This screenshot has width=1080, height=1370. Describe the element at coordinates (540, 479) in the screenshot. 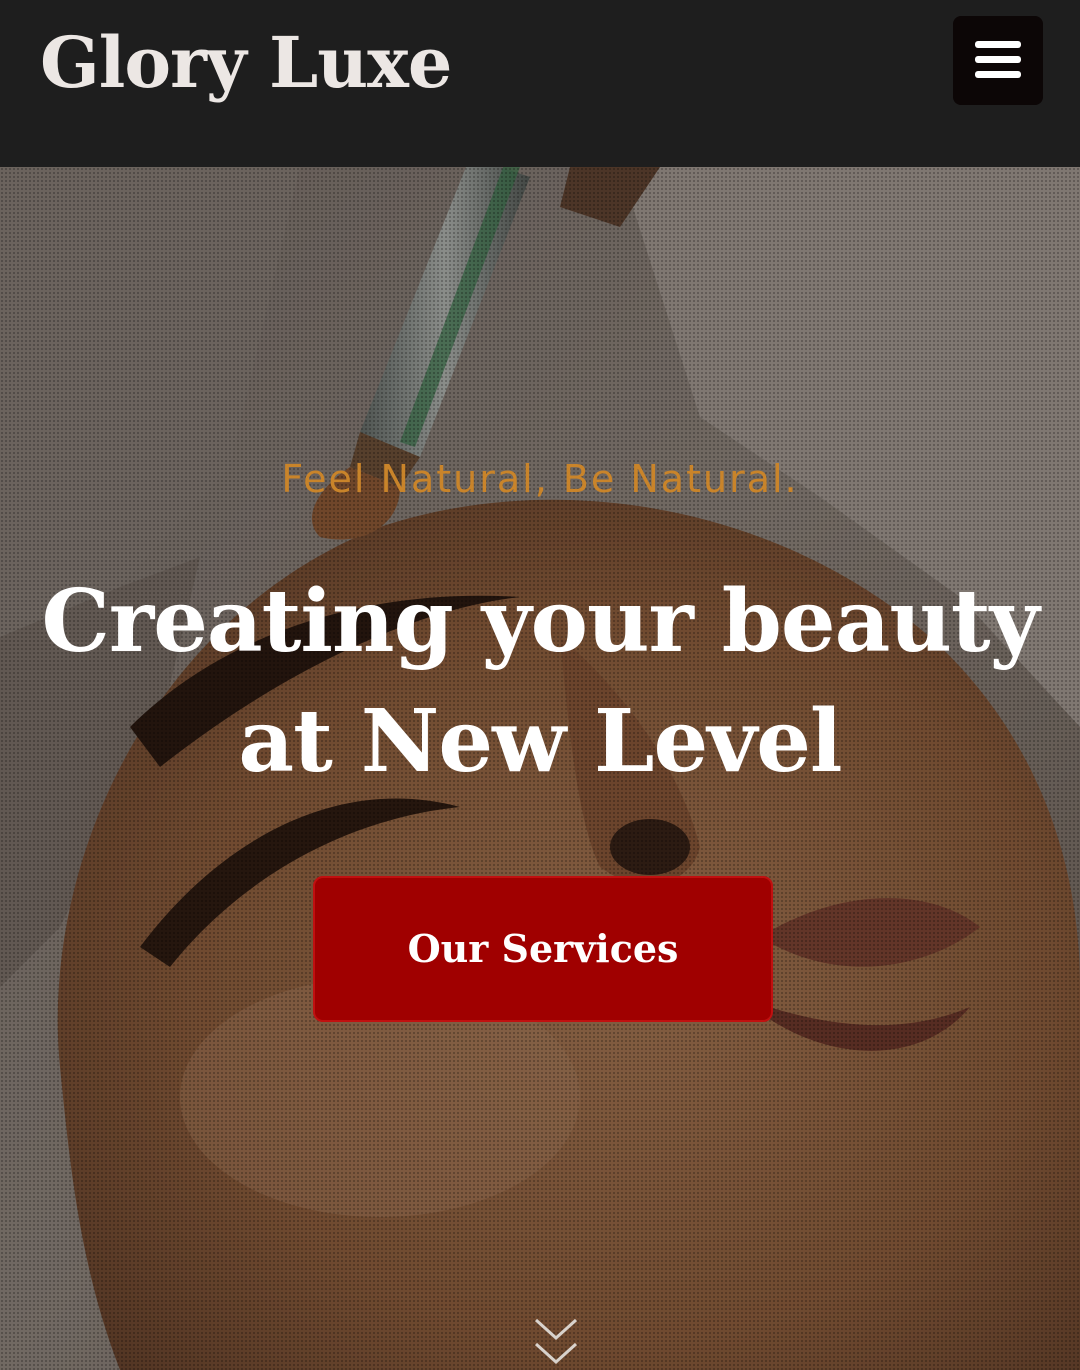

I see `hero-tagline: Feel Natural, Be Natural.` at that location.